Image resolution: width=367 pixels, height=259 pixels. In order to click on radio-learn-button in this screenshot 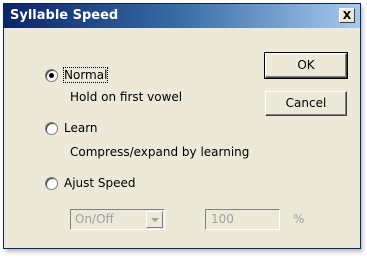, I will do `click(51, 128)`.